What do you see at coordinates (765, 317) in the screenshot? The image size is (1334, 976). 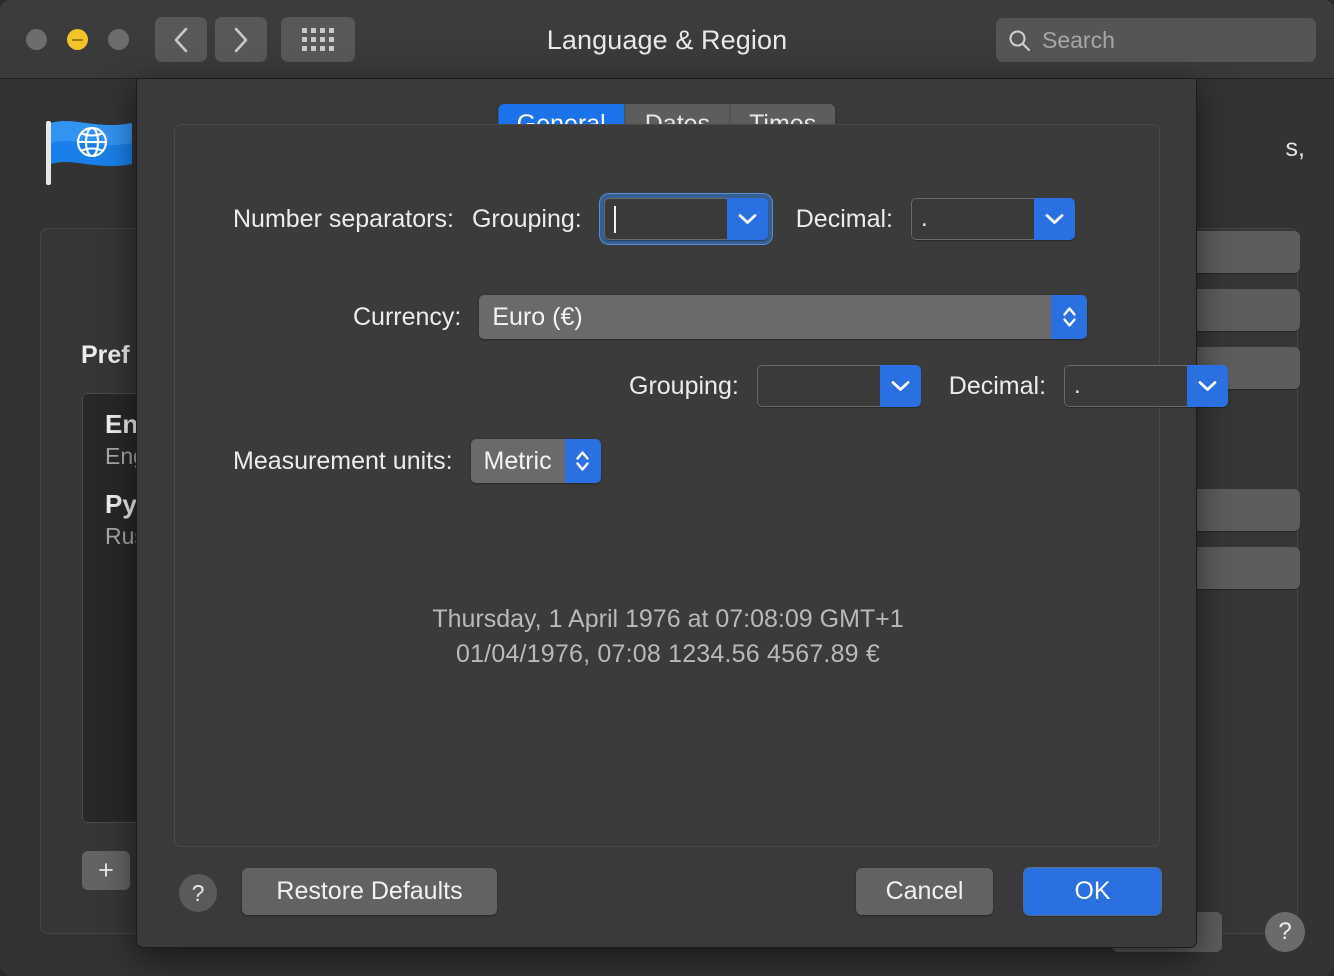 I see `currency-value: Euro (€)` at bounding box center [765, 317].